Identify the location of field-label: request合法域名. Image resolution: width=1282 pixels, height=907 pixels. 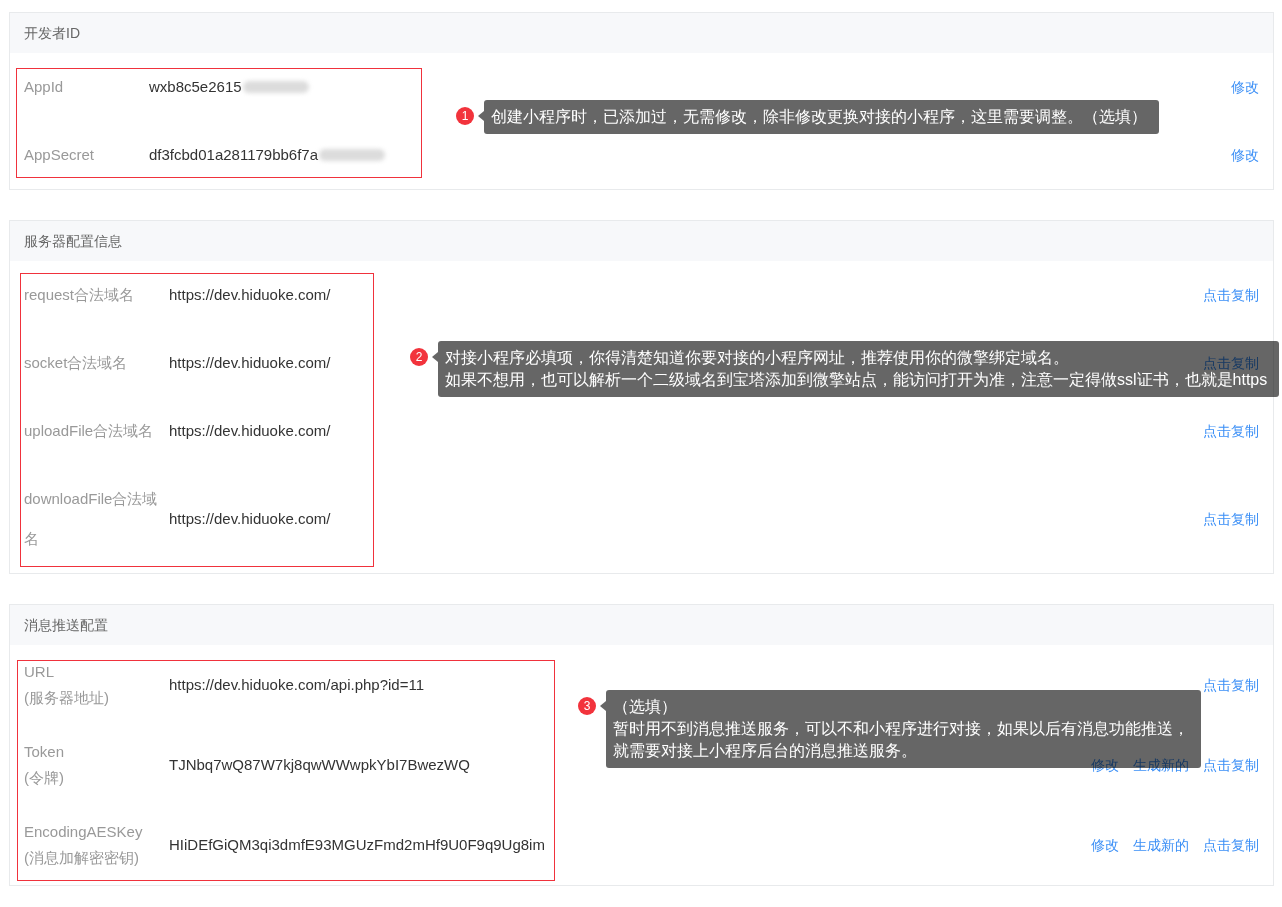
(79, 295).